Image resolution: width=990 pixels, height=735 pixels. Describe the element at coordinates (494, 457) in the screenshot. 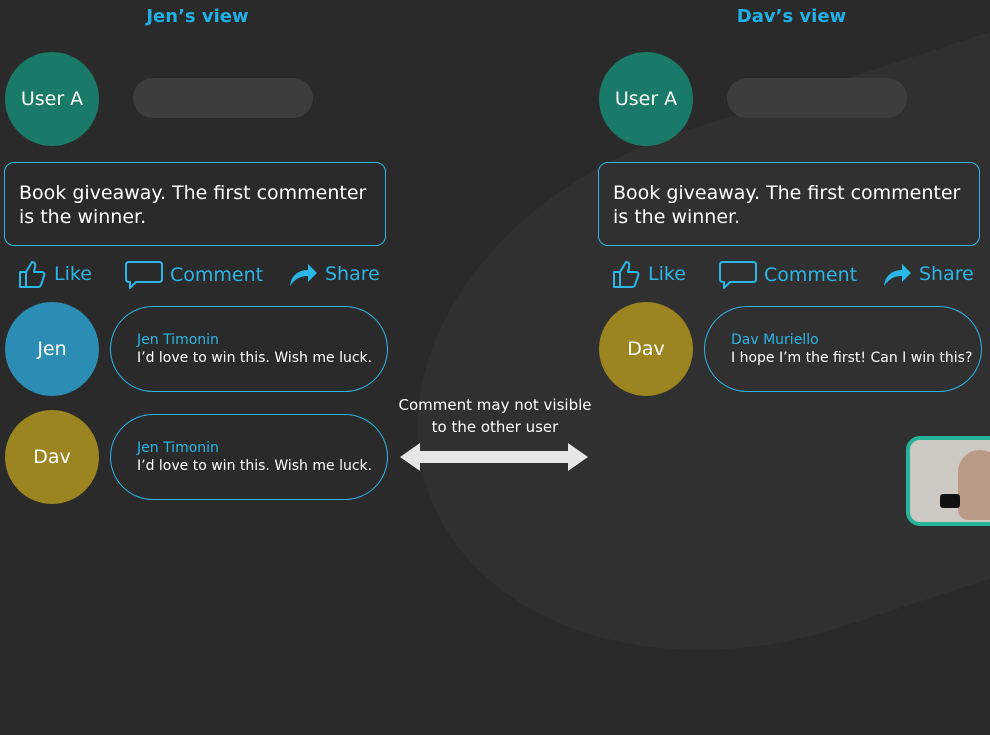

I see `double-arrow-icon` at that location.